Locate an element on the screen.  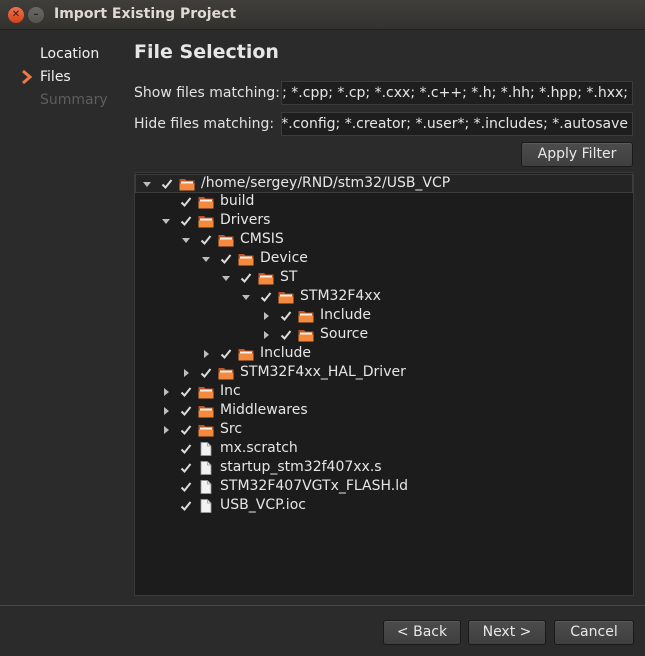
tree-row: Source is located at coordinates (384, 335).